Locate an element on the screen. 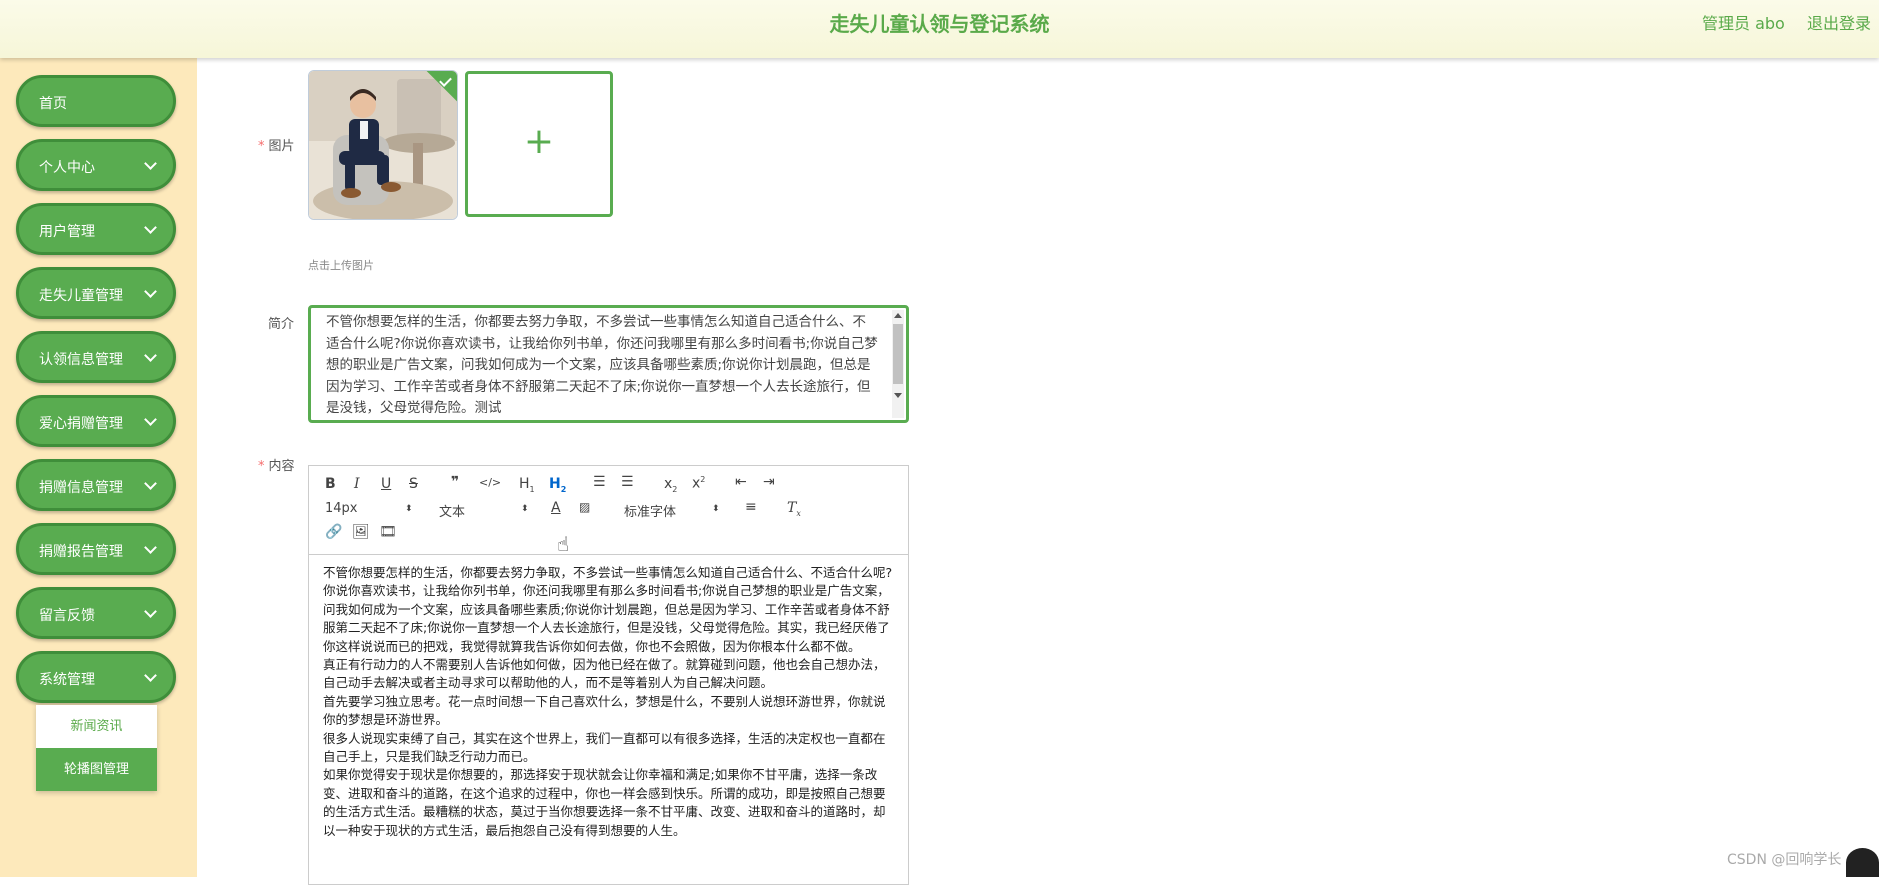 The image size is (1879, 885). sidebar-item-label: 系统管理 is located at coordinates (67, 679).